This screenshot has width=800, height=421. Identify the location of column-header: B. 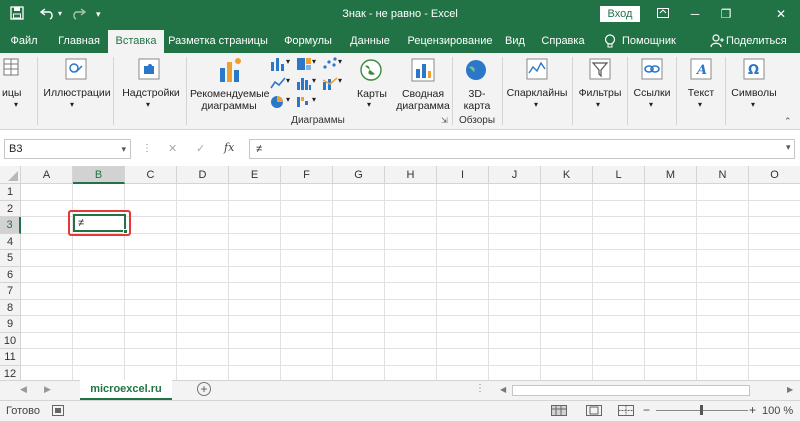
(99, 175).